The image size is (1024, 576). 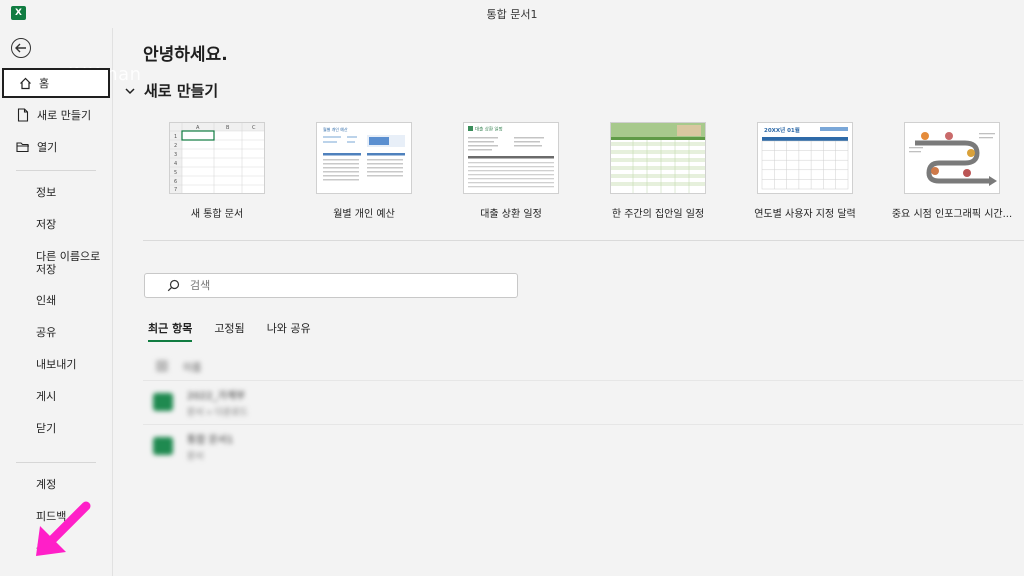 I want to click on file-list-header: 이름, so click(x=585, y=366).